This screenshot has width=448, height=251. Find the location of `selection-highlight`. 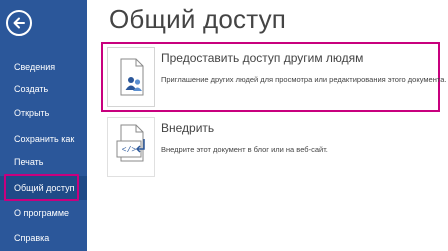

selection-highlight is located at coordinates (41, 187).